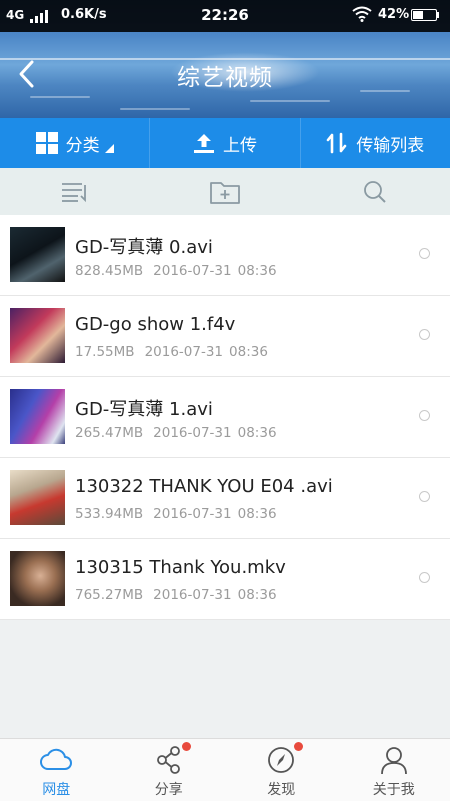  Describe the element at coordinates (204, 143) in the screenshot. I see `upload-icon` at that location.